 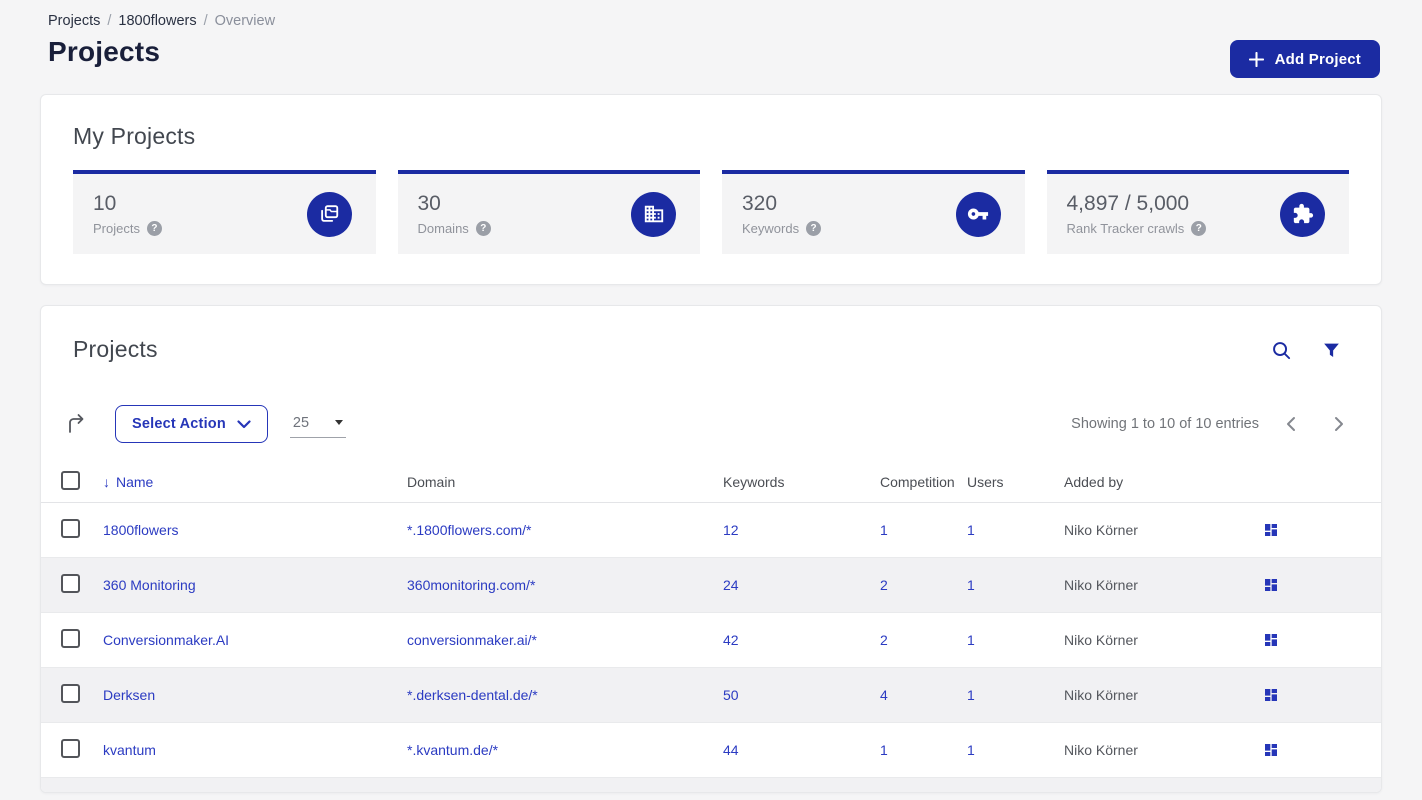 I want to click on projects-table-title: Projects, so click(x=115, y=349).